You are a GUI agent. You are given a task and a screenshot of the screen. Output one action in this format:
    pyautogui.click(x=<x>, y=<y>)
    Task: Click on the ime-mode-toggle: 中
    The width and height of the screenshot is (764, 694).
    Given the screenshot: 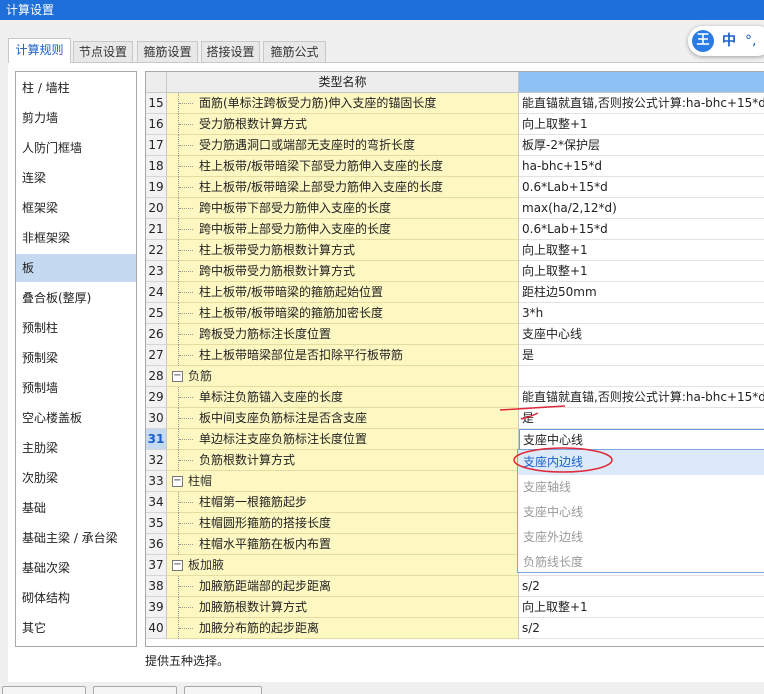 What is the action you would take?
    pyautogui.click(x=729, y=41)
    